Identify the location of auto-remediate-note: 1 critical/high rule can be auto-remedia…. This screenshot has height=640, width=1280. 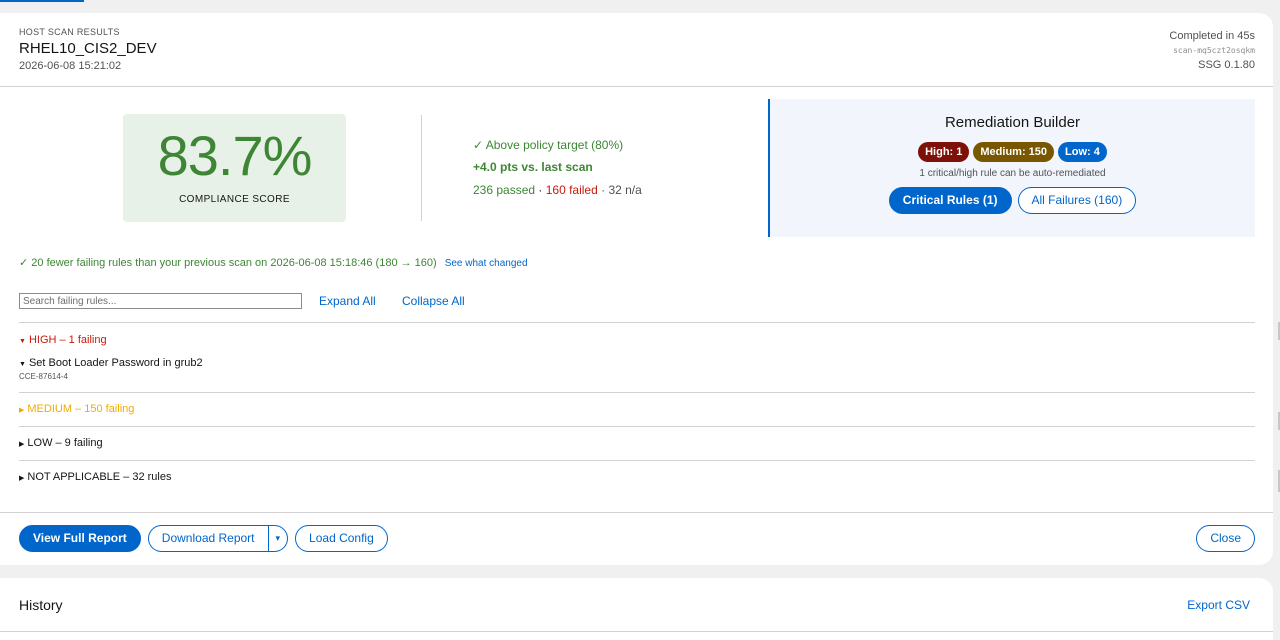
(1012, 173).